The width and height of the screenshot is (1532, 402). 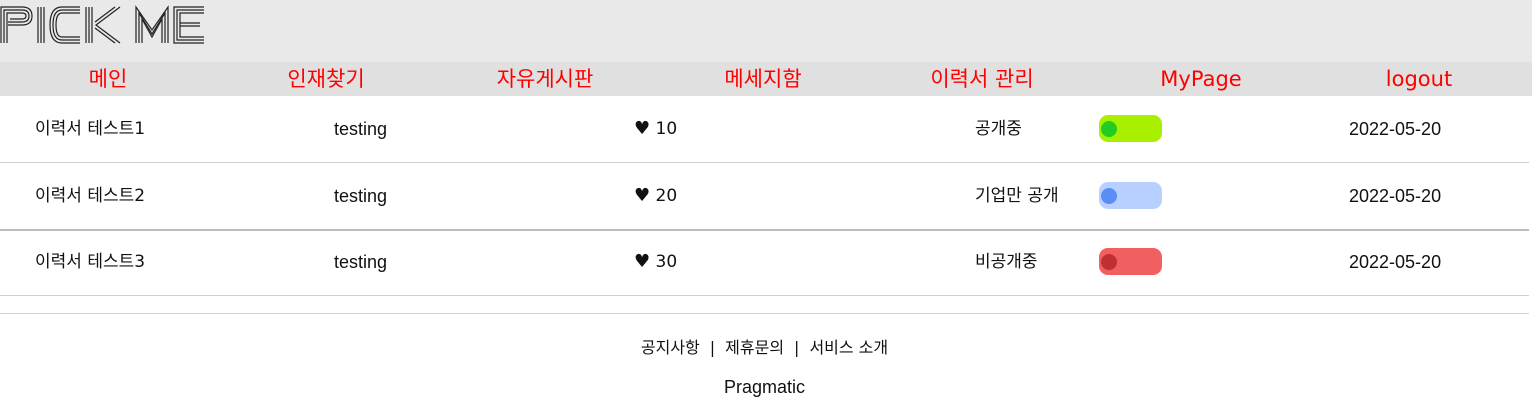 What do you see at coordinates (1419, 79) in the screenshot?
I see `nav-item-logout: logout` at bounding box center [1419, 79].